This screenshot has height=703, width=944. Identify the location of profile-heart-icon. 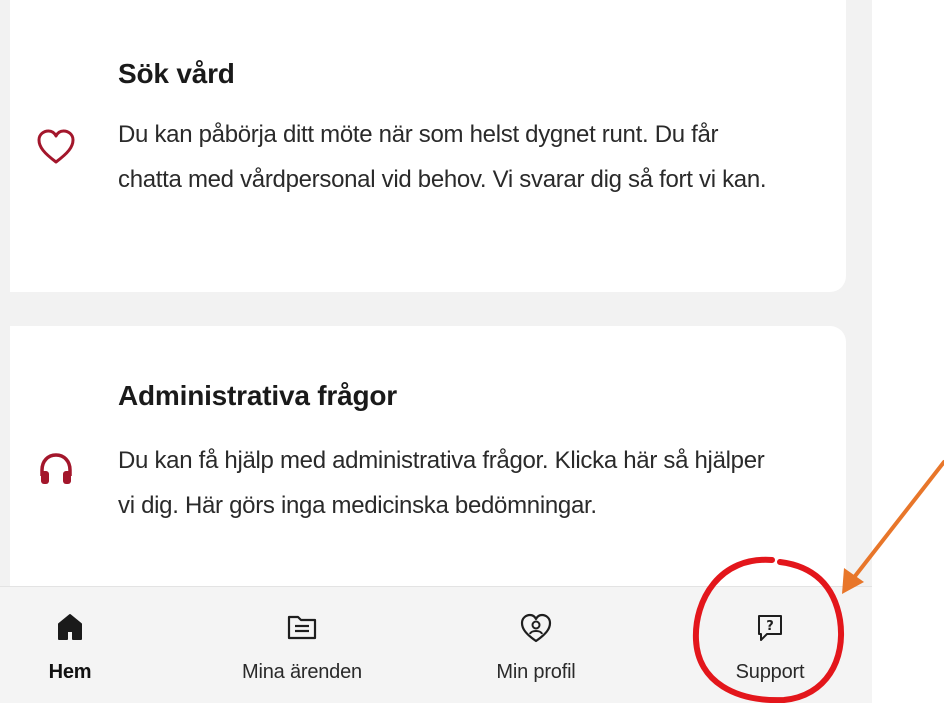
(536, 630).